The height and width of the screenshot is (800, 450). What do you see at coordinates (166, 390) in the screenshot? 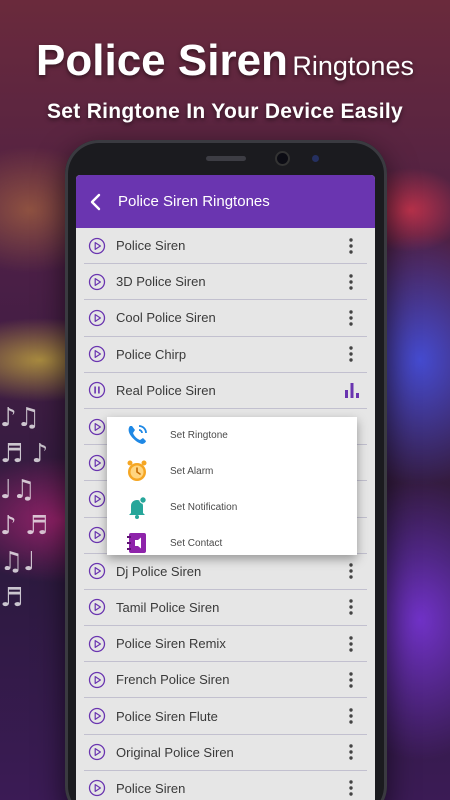
I see `ringtone-title: Real Police Siren` at bounding box center [166, 390].